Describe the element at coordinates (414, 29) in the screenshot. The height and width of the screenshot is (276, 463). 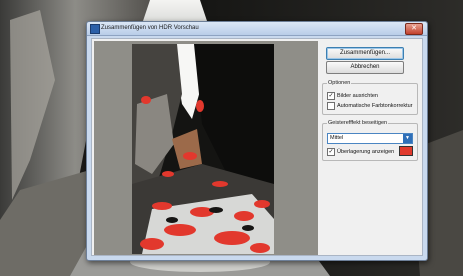
I see `close-button: ✕` at that location.